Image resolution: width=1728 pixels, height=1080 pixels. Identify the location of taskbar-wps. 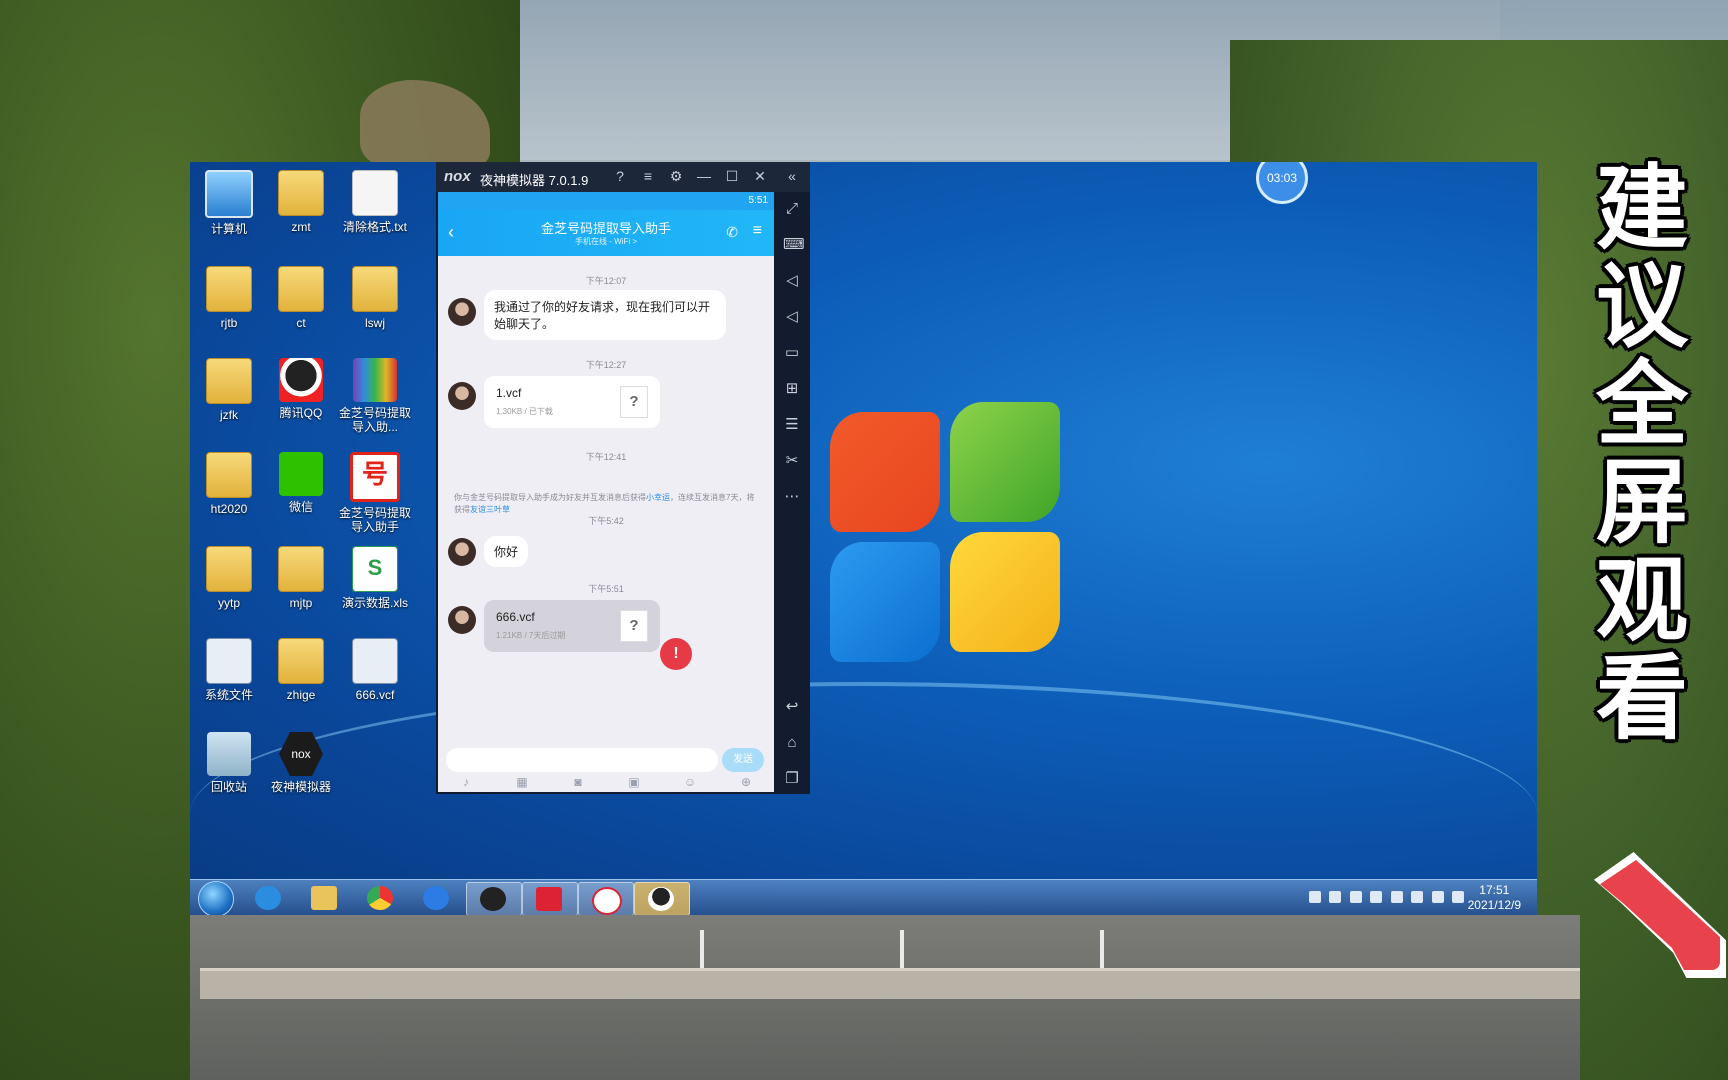
(550, 898).